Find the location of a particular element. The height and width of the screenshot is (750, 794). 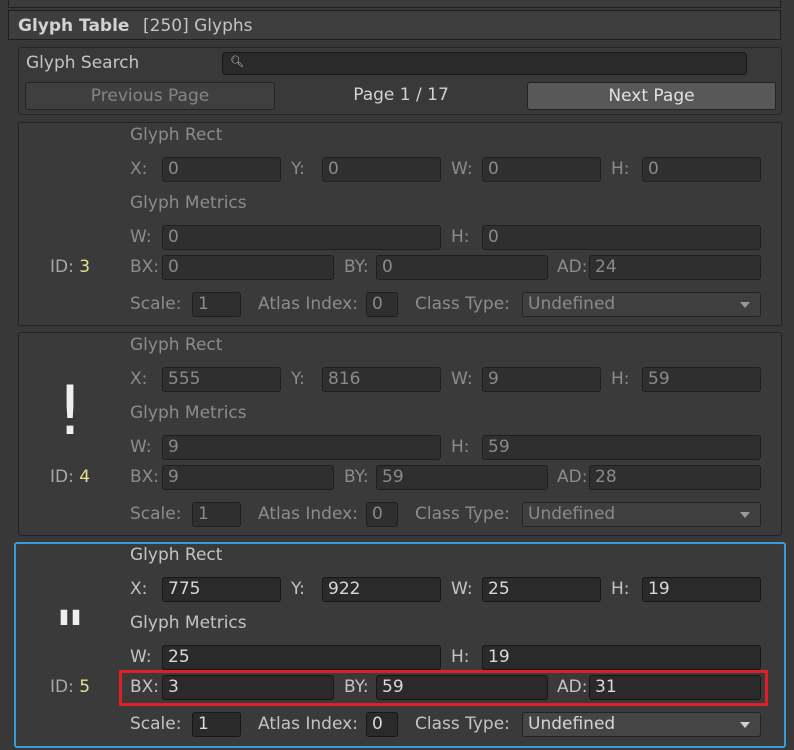

metrics-ad-field: 24 is located at coordinates (675, 267).